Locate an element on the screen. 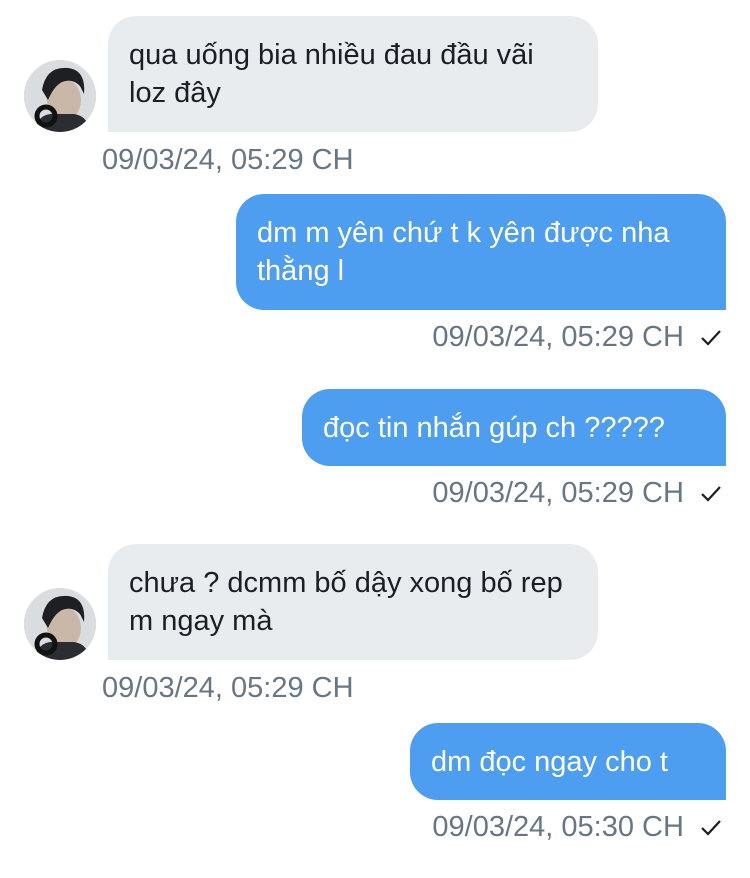 The width and height of the screenshot is (750, 878). message-timestamp: 09/03/24, 05:30 CH is located at coordinates (577, 827).